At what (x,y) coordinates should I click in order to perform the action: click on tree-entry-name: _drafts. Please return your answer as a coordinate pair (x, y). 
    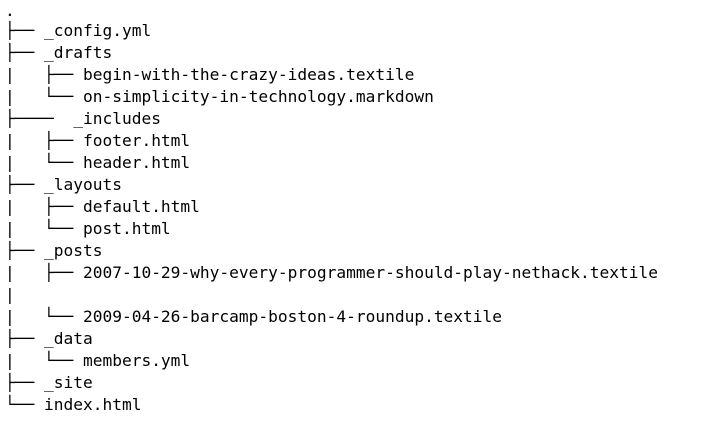
    Looking at the image, I should click on (78, 52).